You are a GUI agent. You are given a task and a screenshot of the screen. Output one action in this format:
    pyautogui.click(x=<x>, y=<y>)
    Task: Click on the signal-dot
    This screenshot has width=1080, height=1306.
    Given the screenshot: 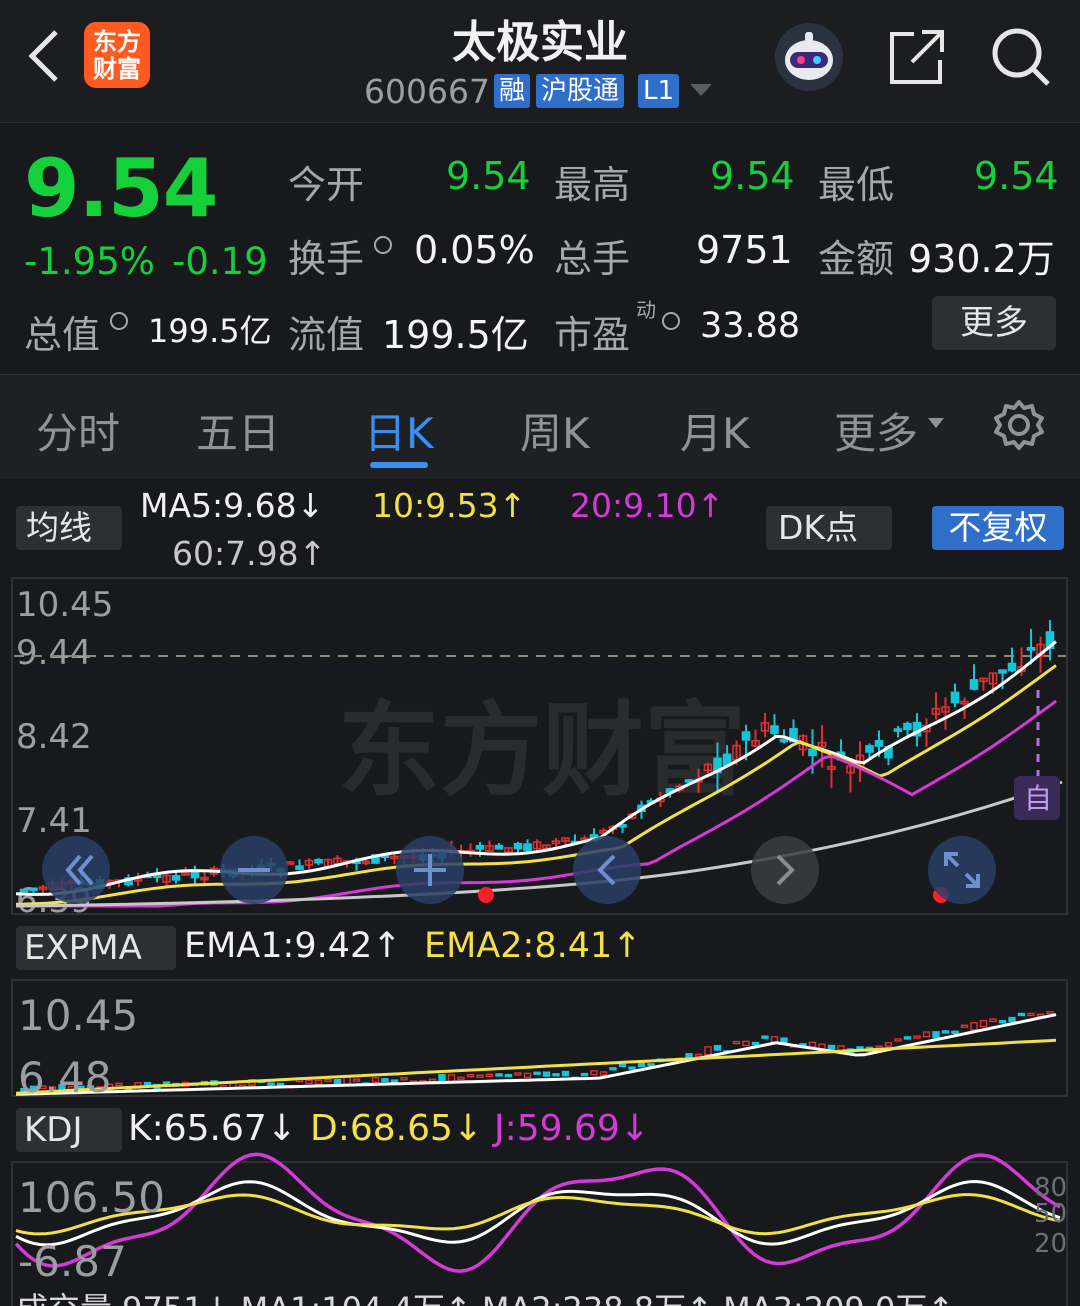 What is the action you would take?
    pyautogui.click(x=486, y=895)
    